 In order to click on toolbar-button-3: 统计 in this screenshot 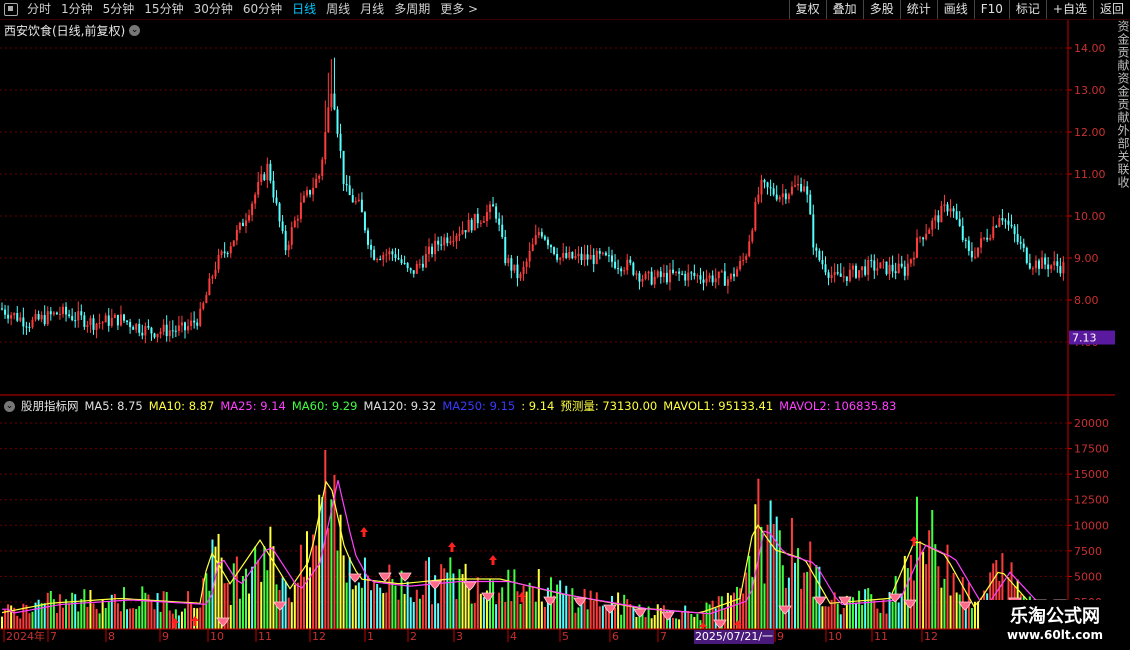, I will do `click(918, 9)`.